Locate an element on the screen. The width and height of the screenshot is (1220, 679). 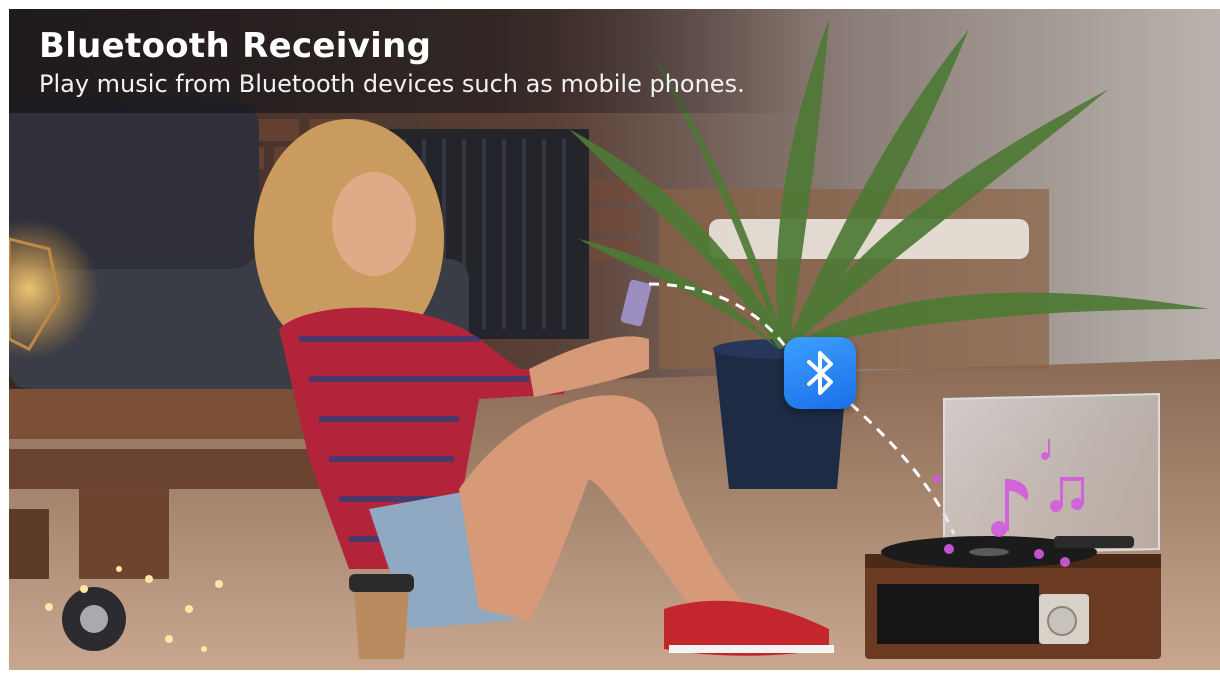
bluetooth-icon is located at coordinates (820, 373).